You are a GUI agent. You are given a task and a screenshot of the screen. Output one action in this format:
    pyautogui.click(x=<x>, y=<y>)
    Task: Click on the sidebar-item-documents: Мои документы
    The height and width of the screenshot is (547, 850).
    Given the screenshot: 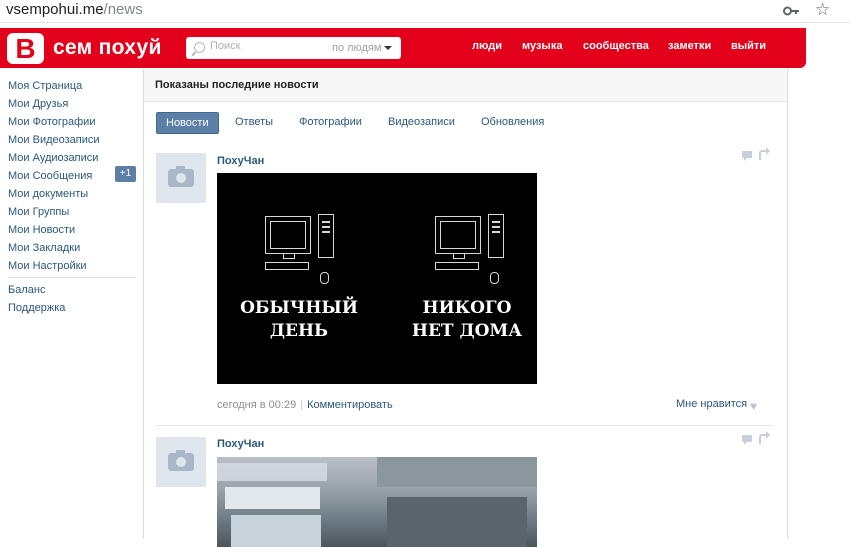 What is the action you would take?
    pyautogui.click(x=48, y=194)
    